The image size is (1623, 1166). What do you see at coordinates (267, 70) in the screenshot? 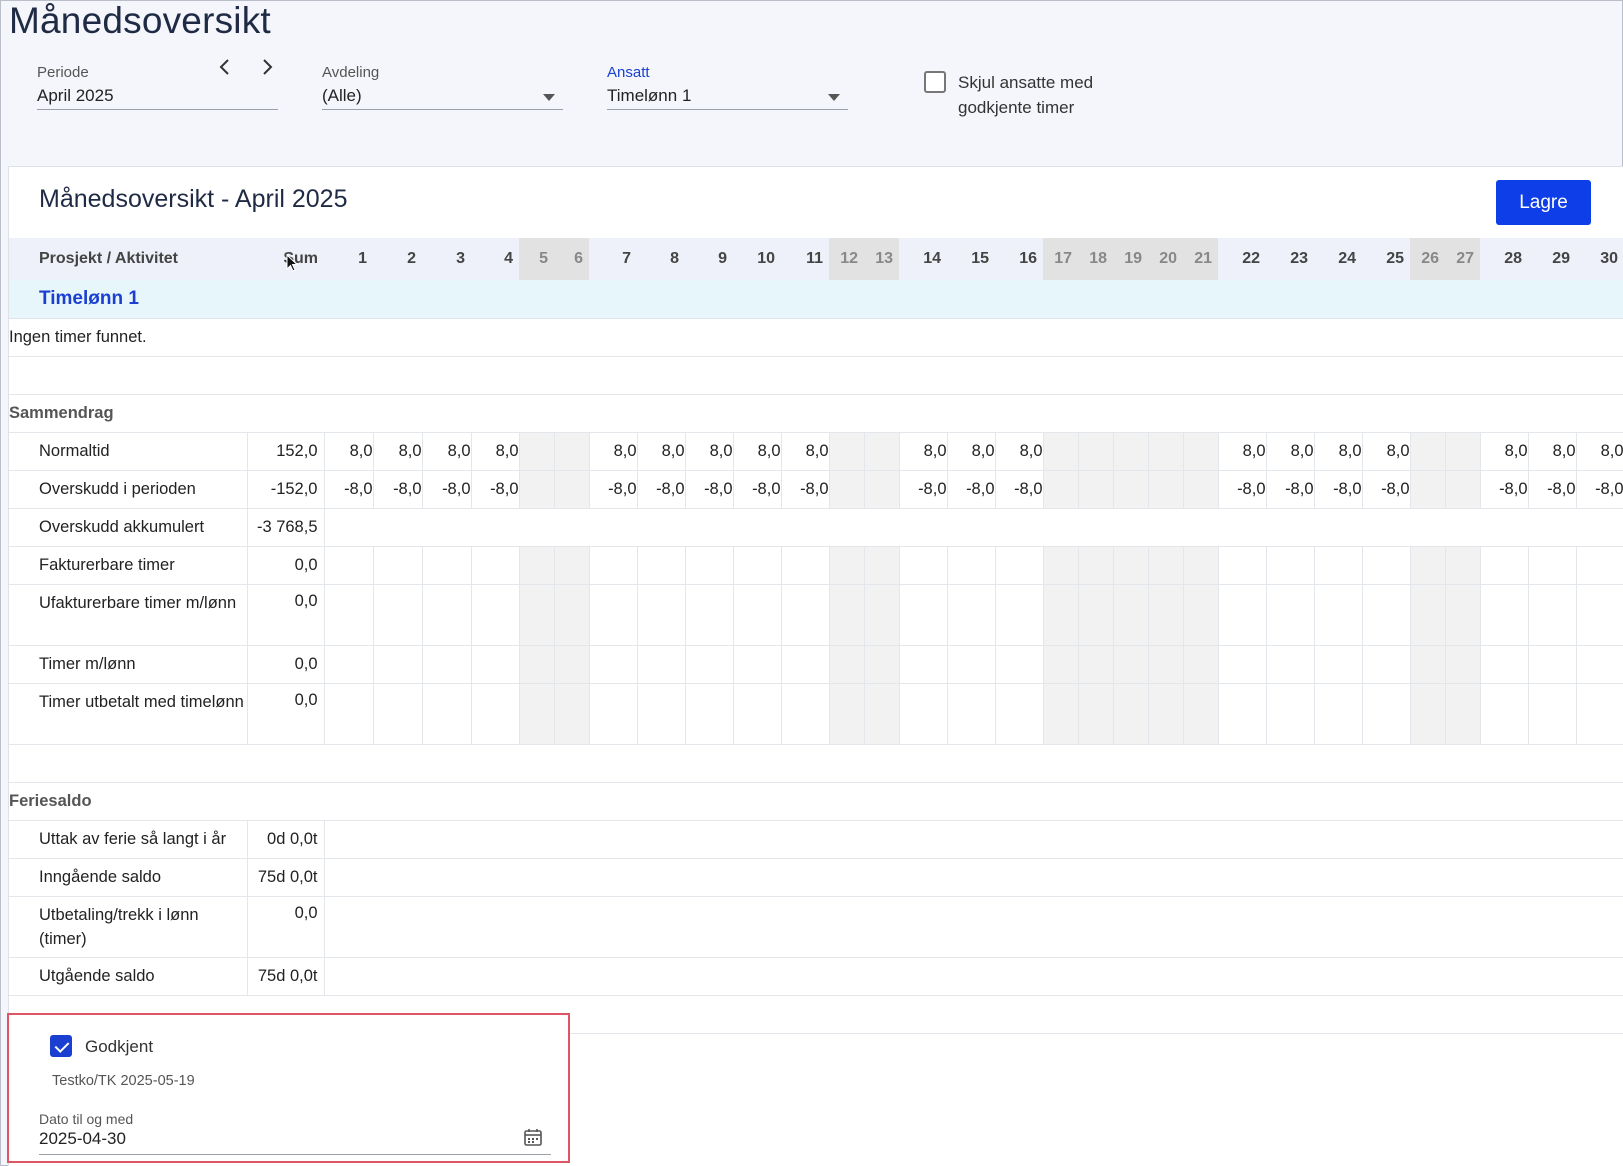
I see `chevron-right-icon` at bounding box center [267, 70].